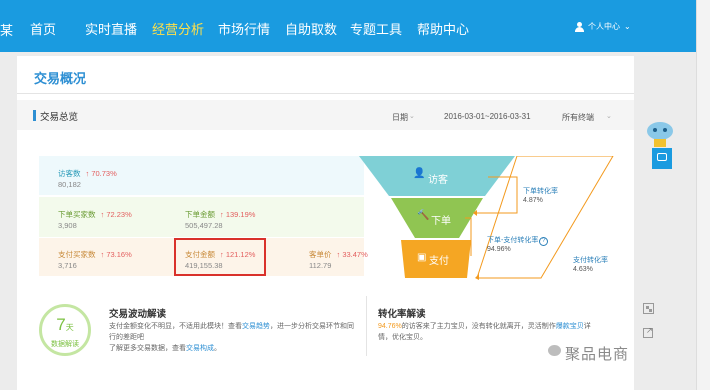  I want to click on conversion-text-part: 详, so click(587, 326).